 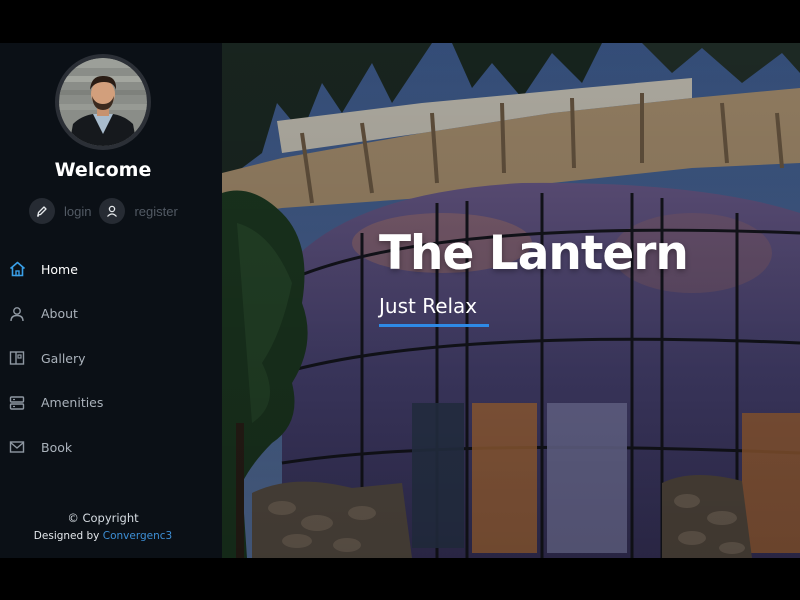 I want to click on welcome-heading: Welcome, so click(x=103, y=170).